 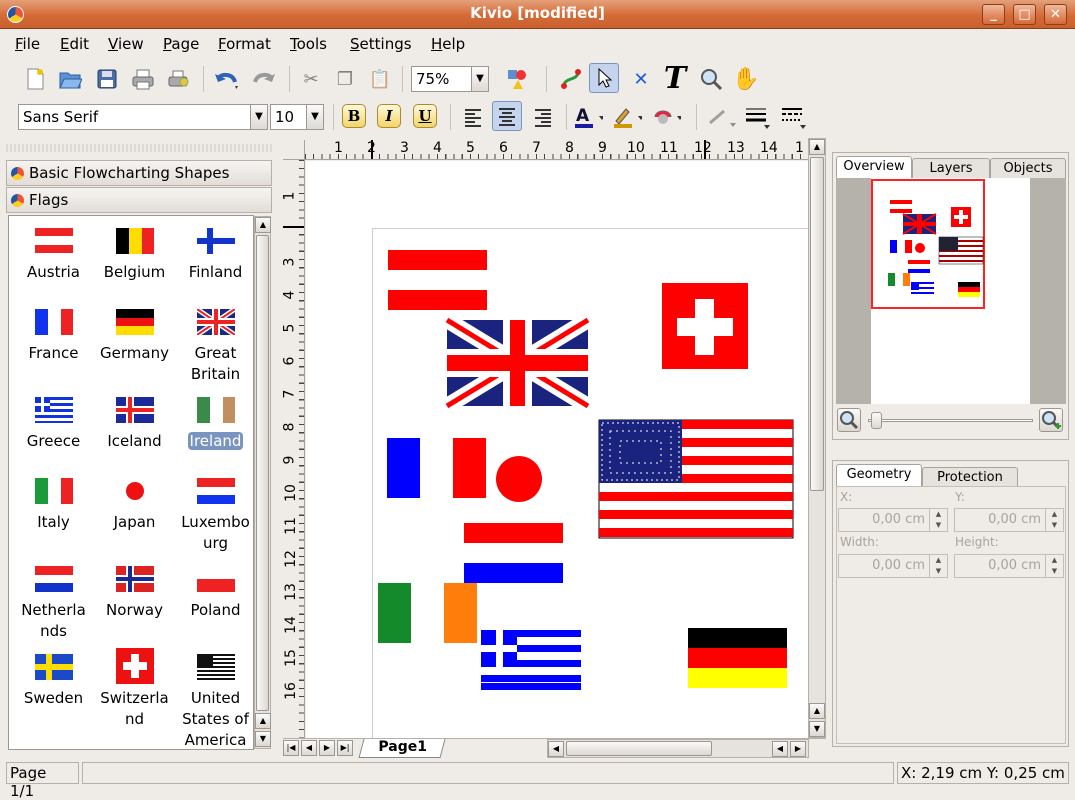 I want to click on menu-edit: Edit, so click(x=74, y=44).